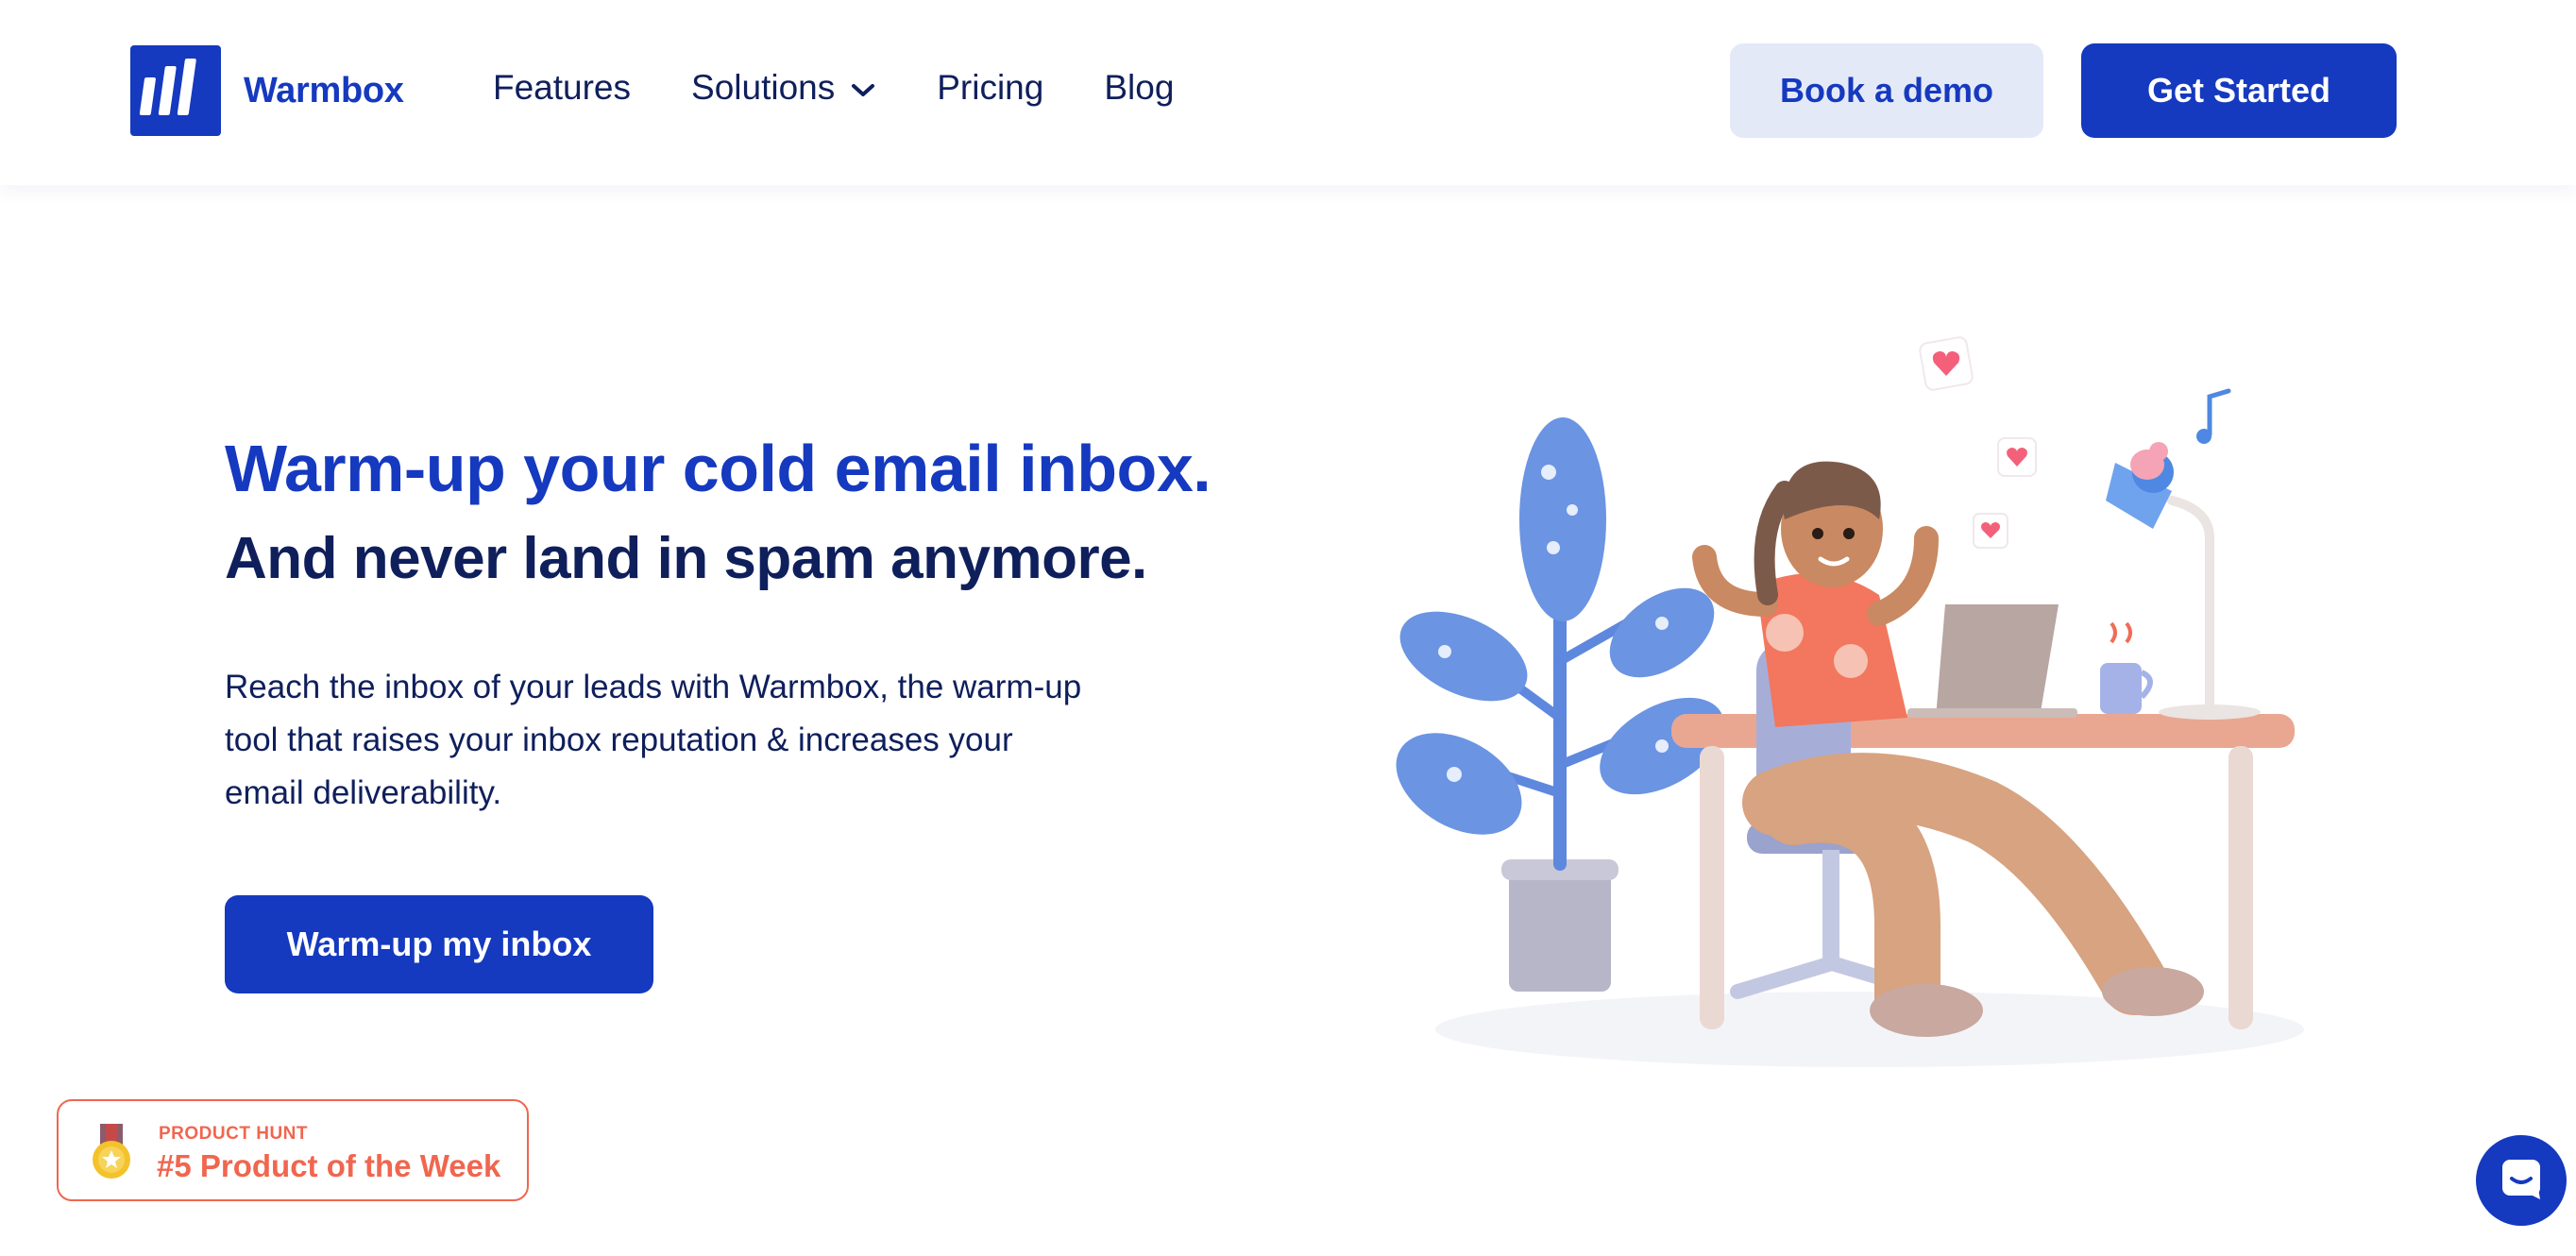  I want to click on main-nav: Features Solutions Pricing Blog, so click(863, 88).